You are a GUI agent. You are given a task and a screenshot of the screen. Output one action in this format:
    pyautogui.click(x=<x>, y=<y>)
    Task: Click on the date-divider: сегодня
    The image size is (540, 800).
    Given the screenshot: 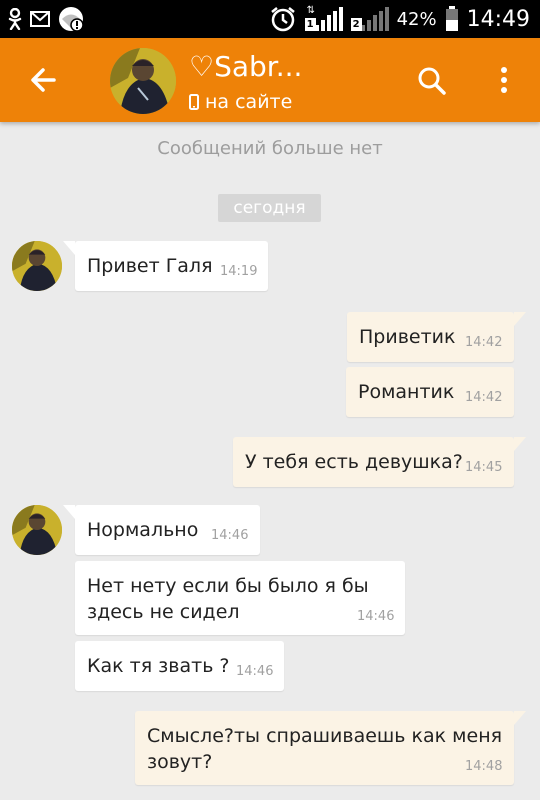 What is the action you would take?
    pyautogui.click(x=269, y=208)
    